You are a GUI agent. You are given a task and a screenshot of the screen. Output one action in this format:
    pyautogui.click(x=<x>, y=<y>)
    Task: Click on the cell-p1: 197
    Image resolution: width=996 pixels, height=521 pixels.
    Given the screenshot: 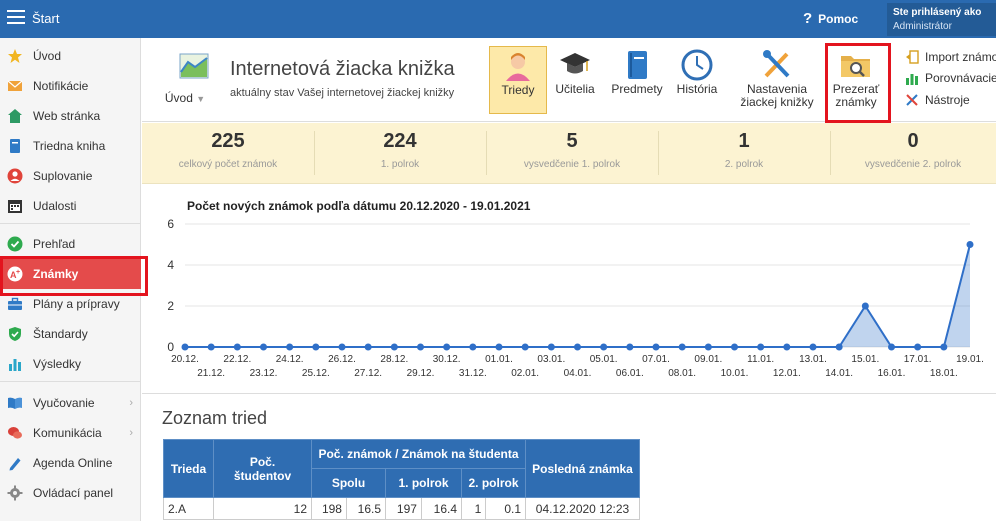 What is the action you would take?
    pyautogui.click(x=403, y=508)
    